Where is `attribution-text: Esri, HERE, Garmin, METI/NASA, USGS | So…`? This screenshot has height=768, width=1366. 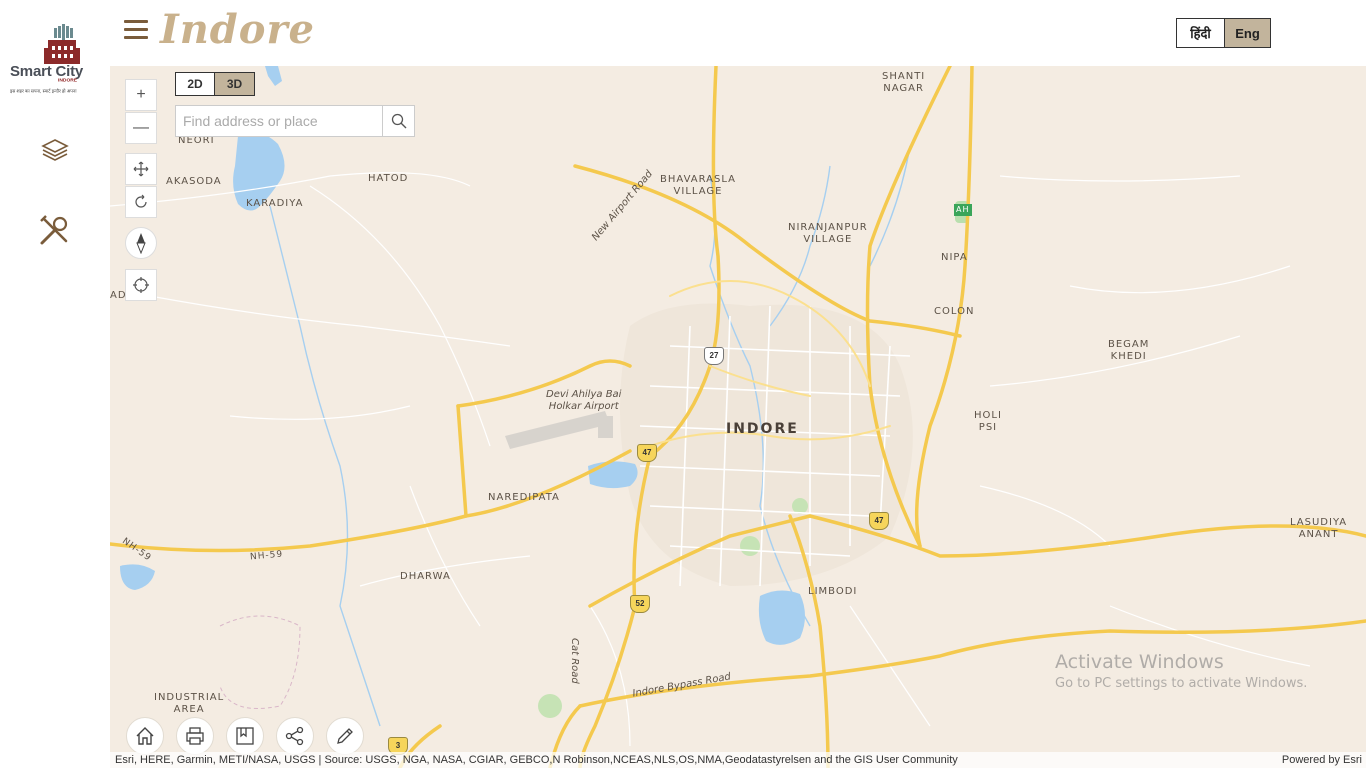
attribution-text: Esri, HERE, Garmin, METI/NASA, USGS | So… is located at coordinates (536, 760).